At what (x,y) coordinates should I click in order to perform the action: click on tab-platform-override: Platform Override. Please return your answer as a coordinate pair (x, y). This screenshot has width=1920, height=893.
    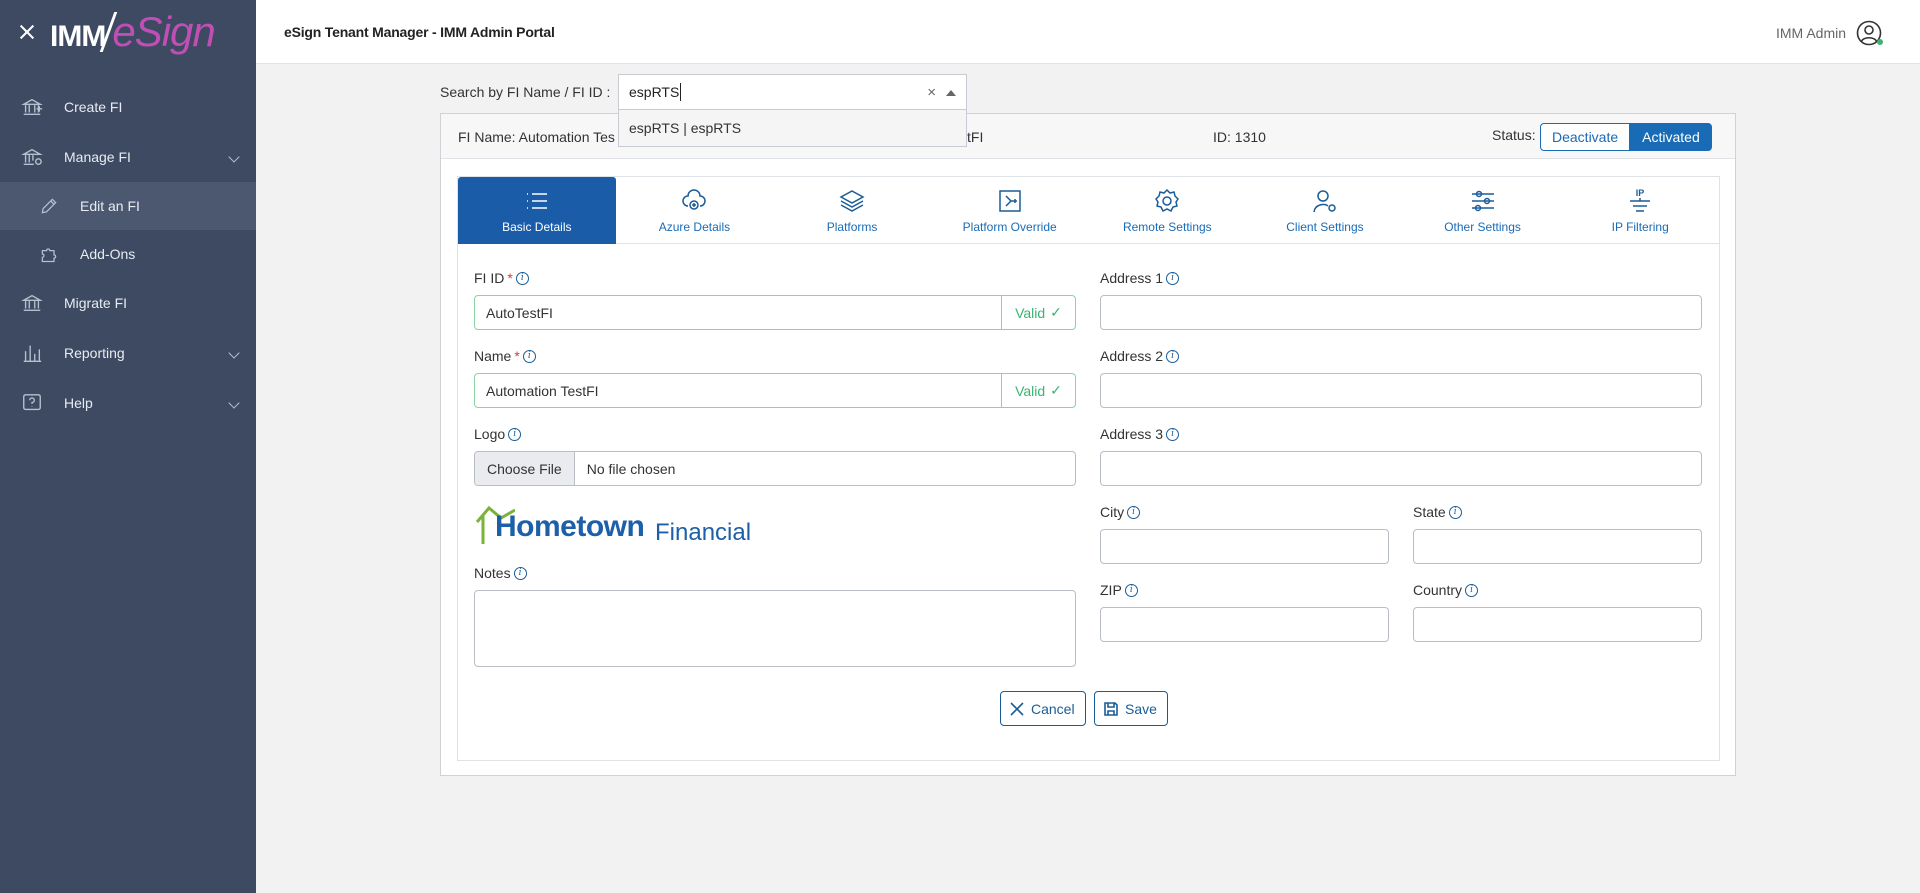
    Looking at the image, I should click on (1010, 210).